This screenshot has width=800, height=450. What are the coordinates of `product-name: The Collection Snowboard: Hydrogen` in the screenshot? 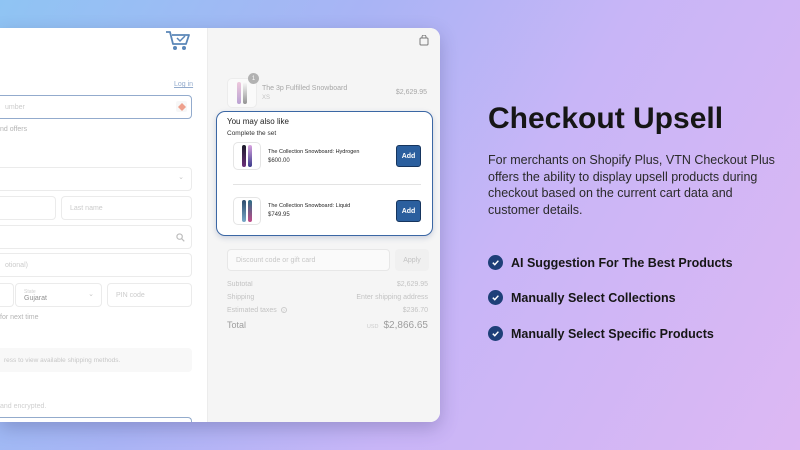 It's located at (314, 152).